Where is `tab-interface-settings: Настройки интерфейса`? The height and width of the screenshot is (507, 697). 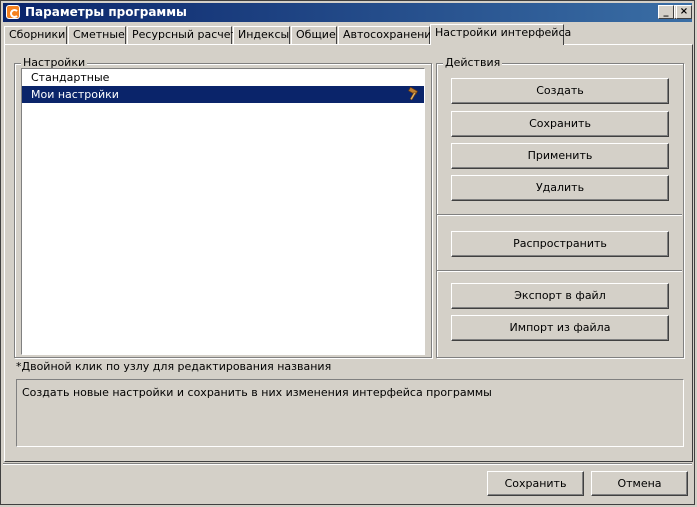 tab-interface-settings: Настройки интерфейса is located at coordinates (500, 34).